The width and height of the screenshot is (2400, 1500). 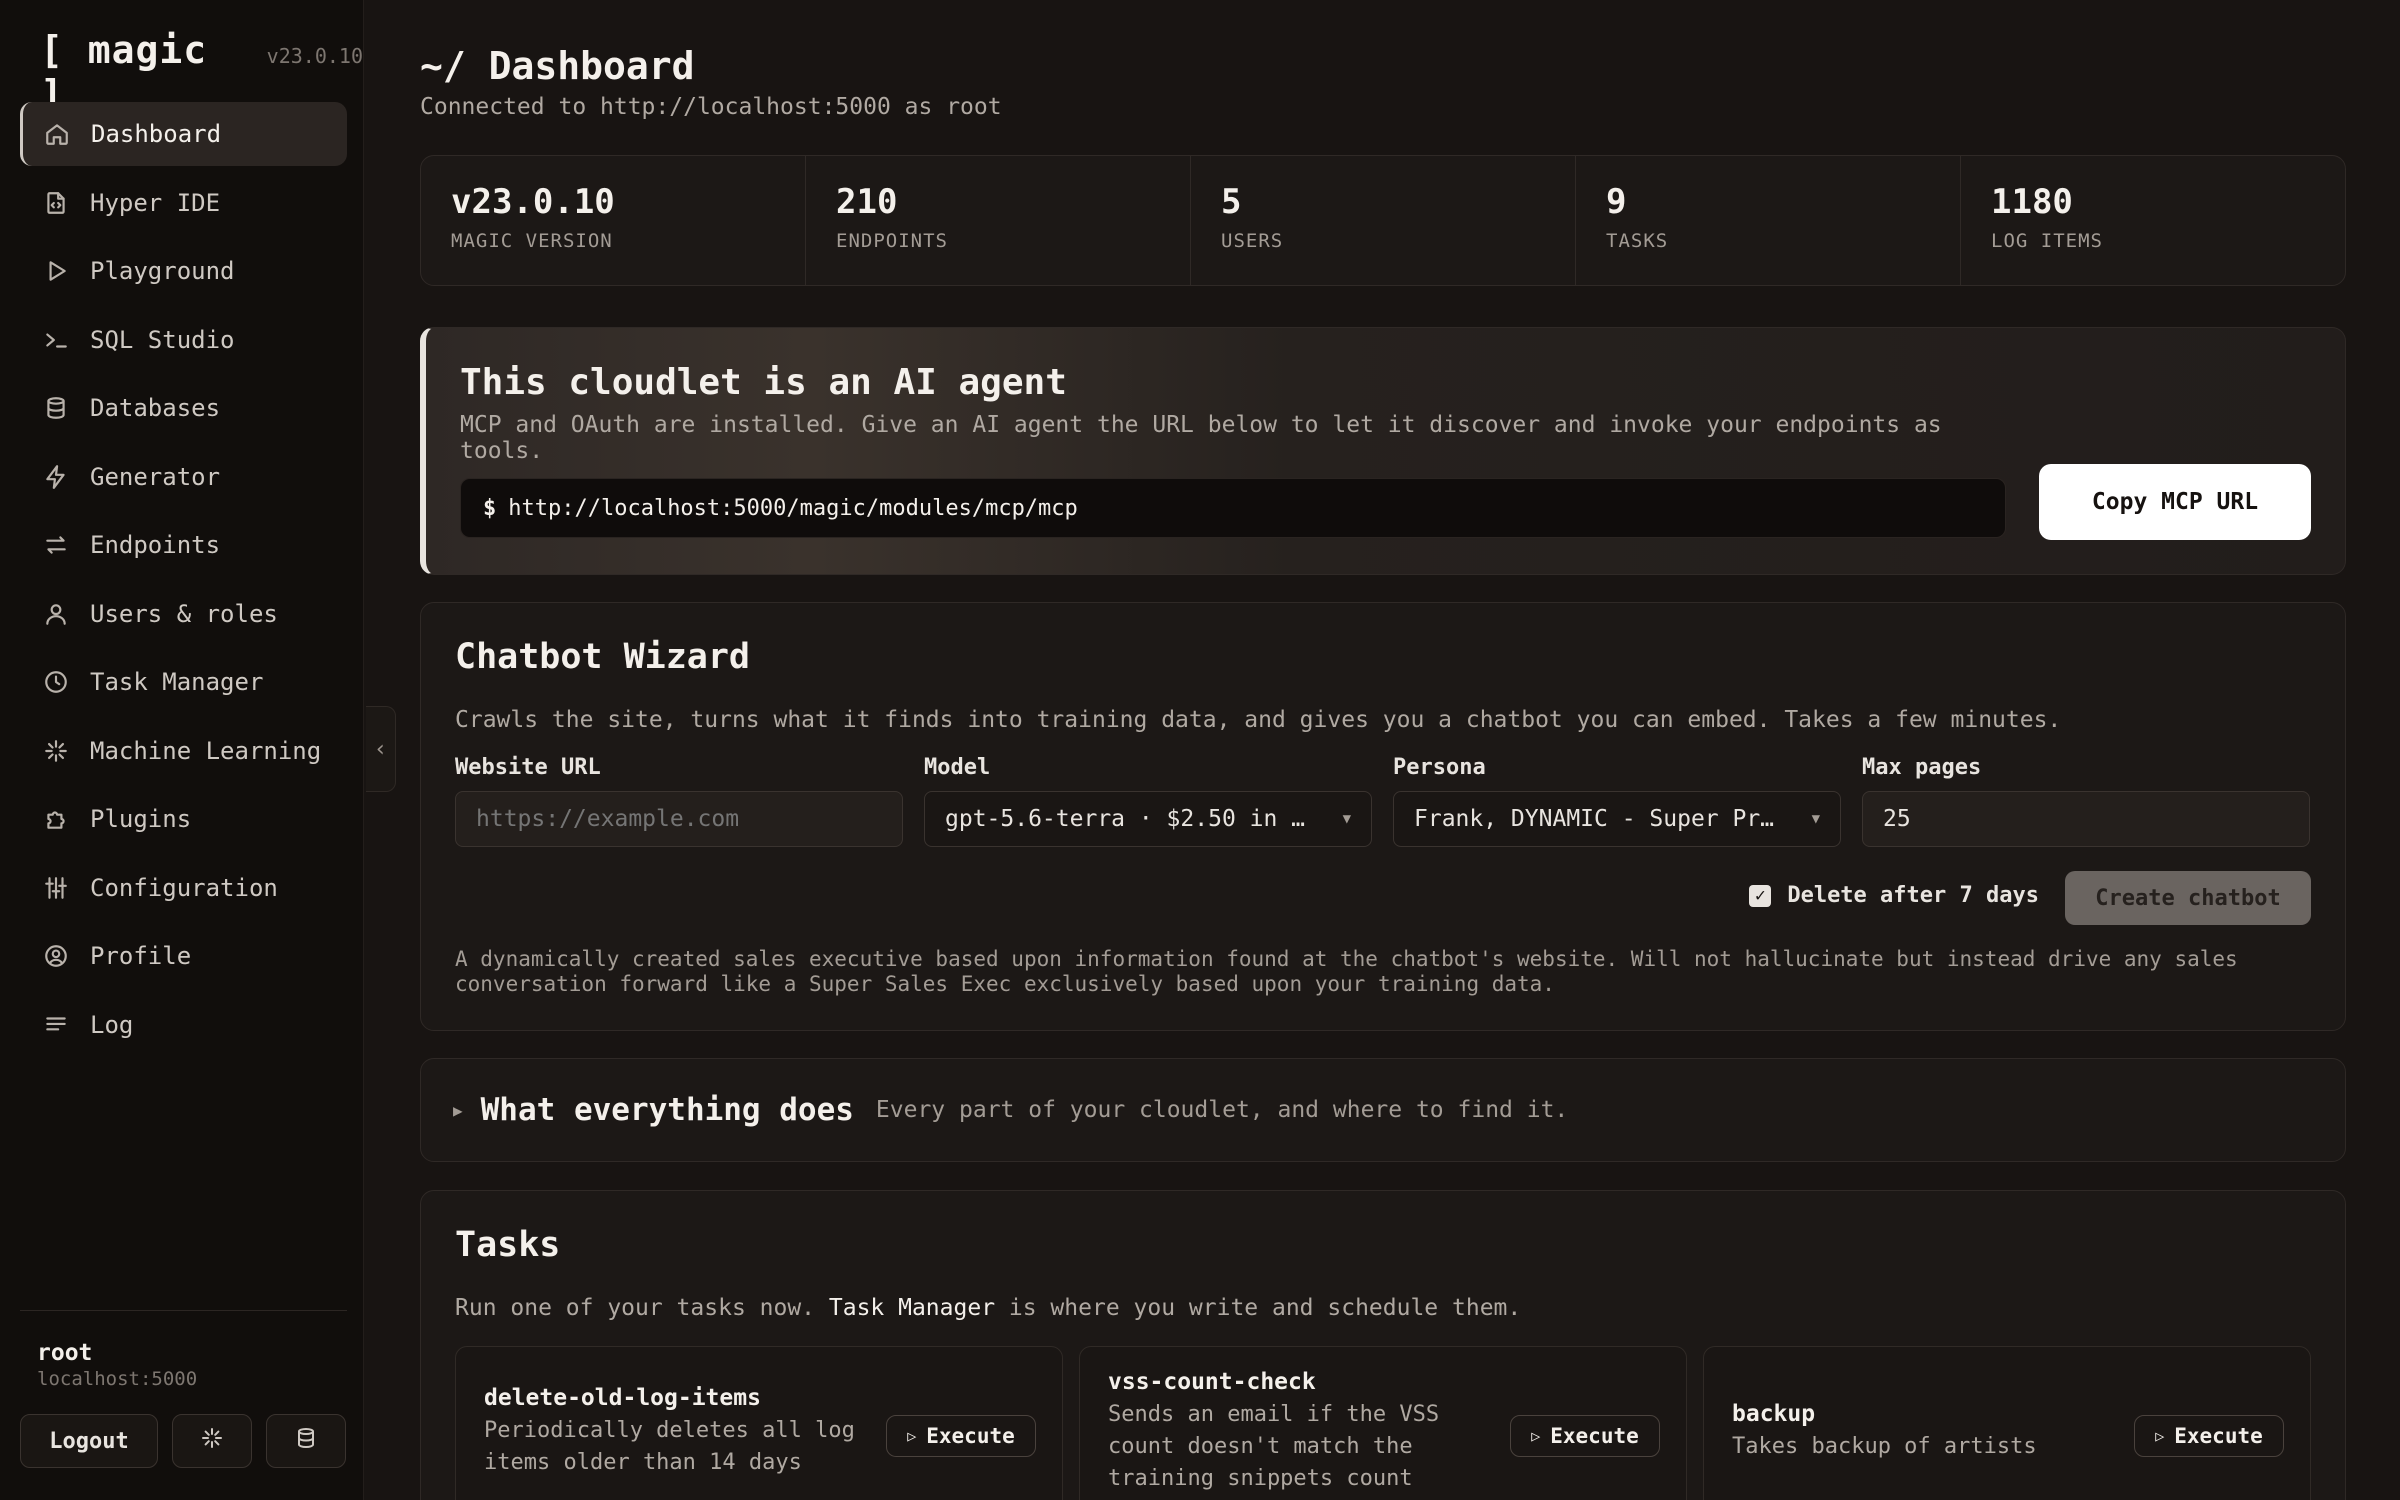 I want to click on sidebar-actions: Logout, so click(x=183, y=1441).